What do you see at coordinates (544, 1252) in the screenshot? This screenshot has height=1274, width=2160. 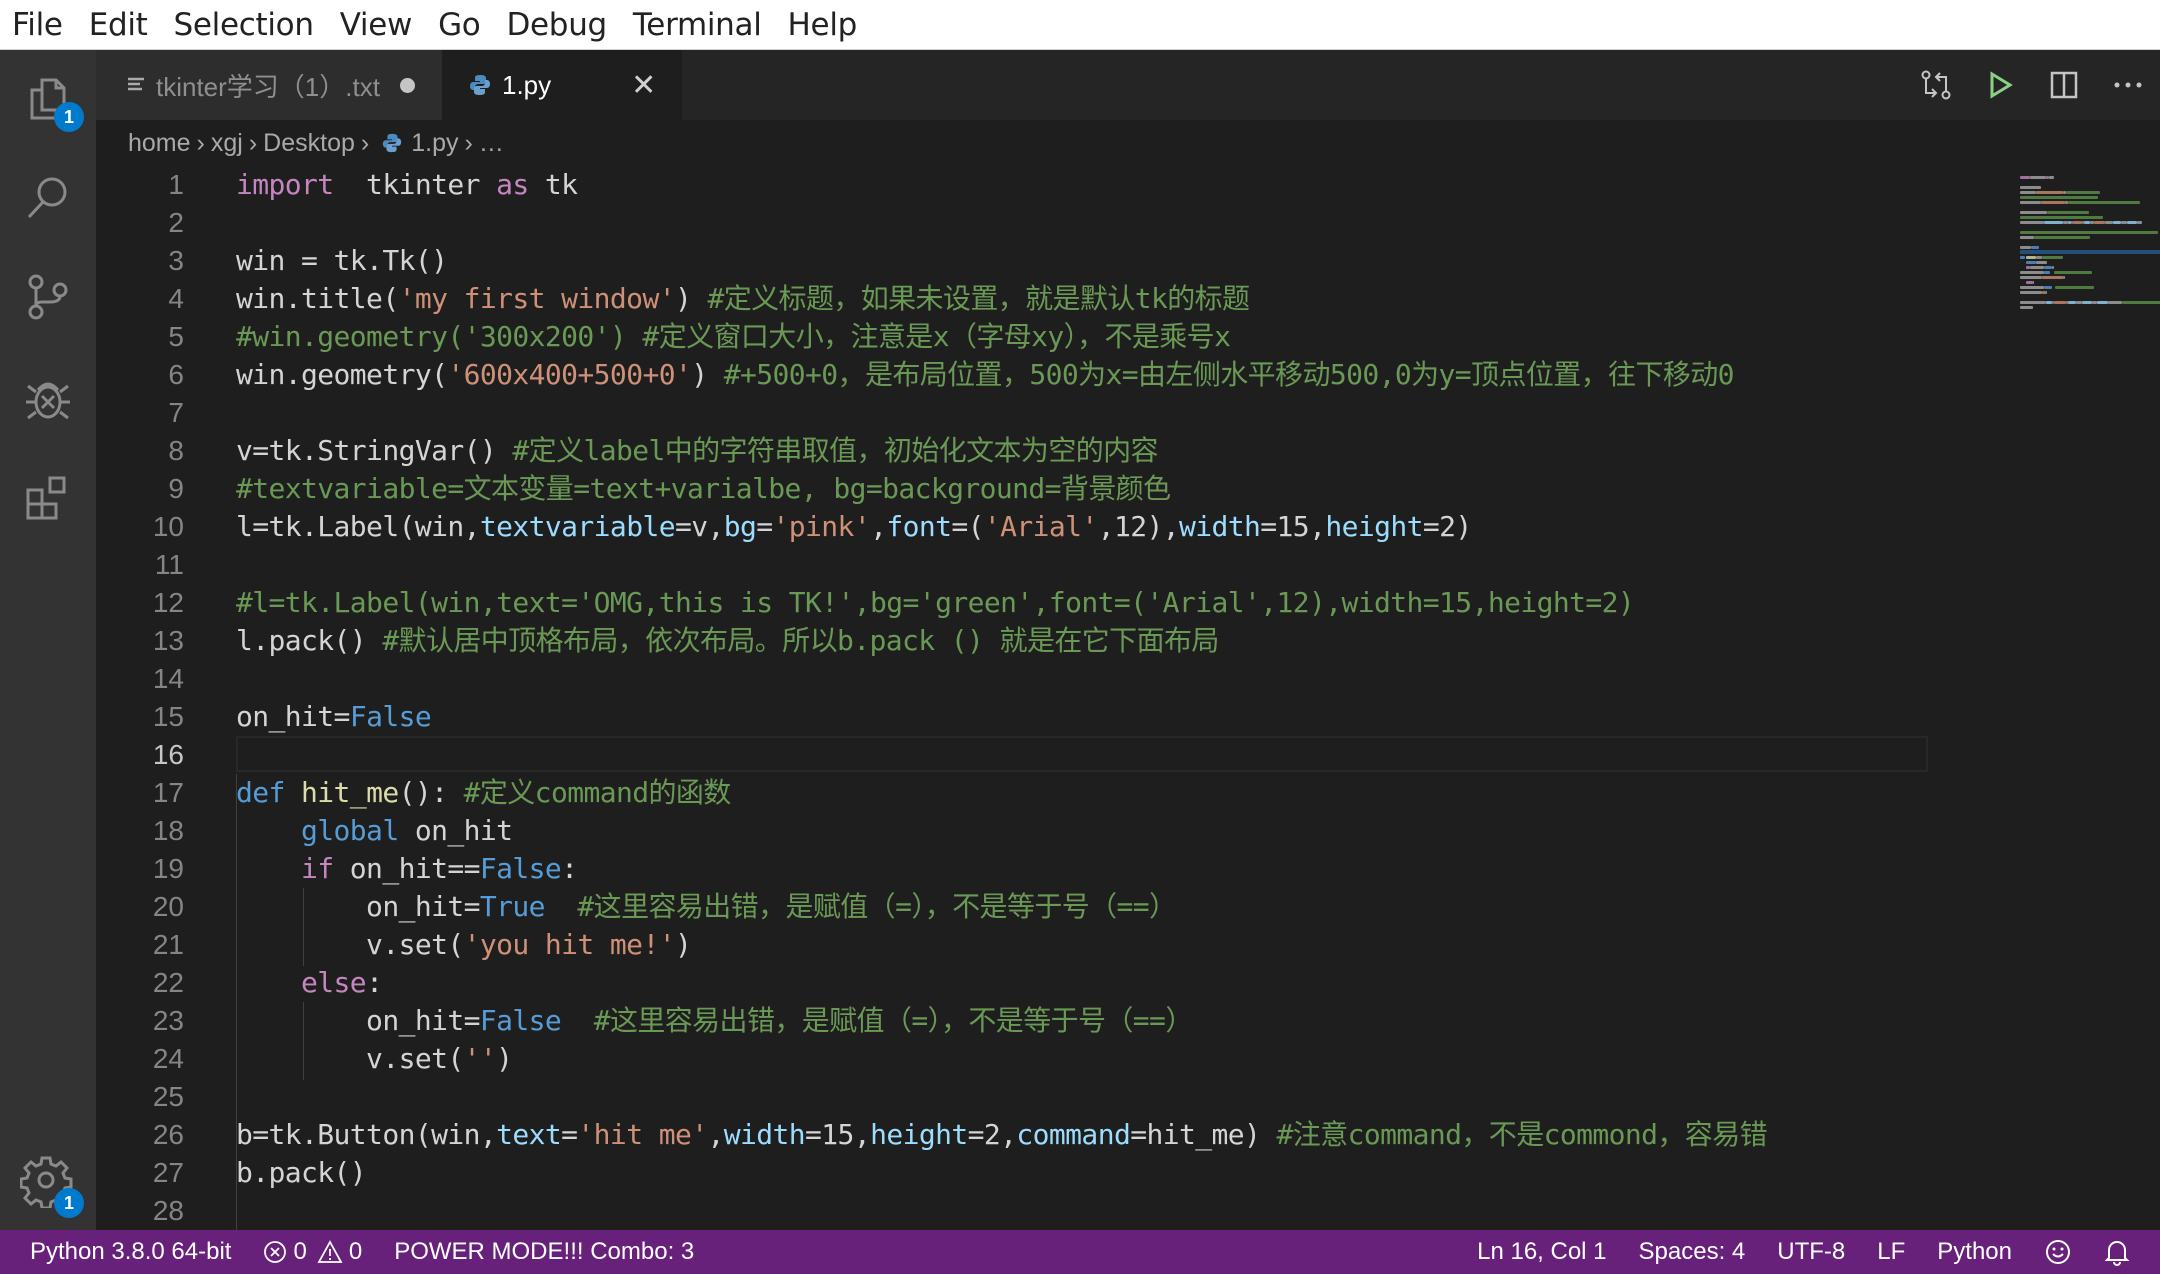 I see `power-mode-status: POWER MODE!!! Combo: 3` at bounding box center [544, 1252].